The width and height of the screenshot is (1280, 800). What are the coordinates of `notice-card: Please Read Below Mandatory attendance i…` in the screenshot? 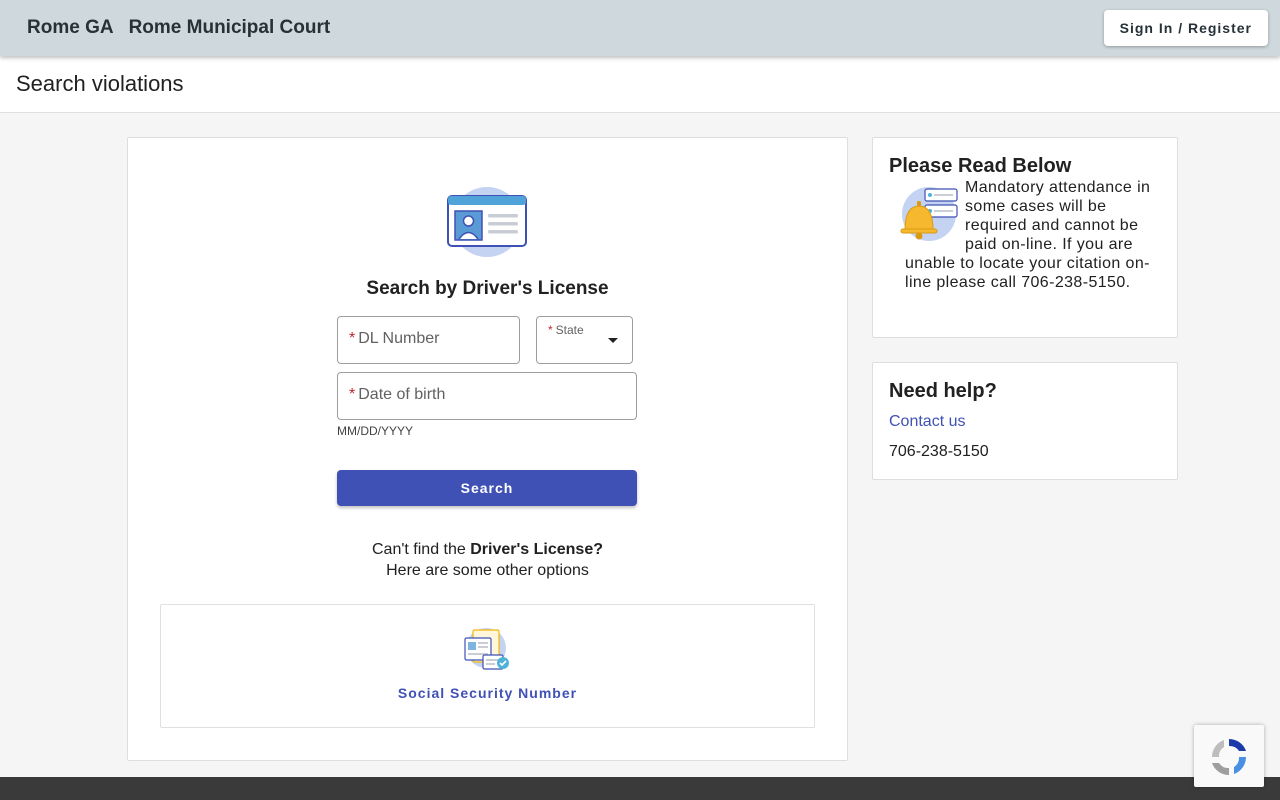 It's located at (1025, 237).